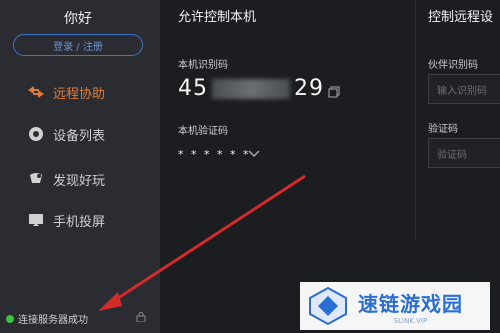 The width and height of the screenshot is (500, 333). I want to click on sidebar-item-label: 发现好玩, so click(79, 181).